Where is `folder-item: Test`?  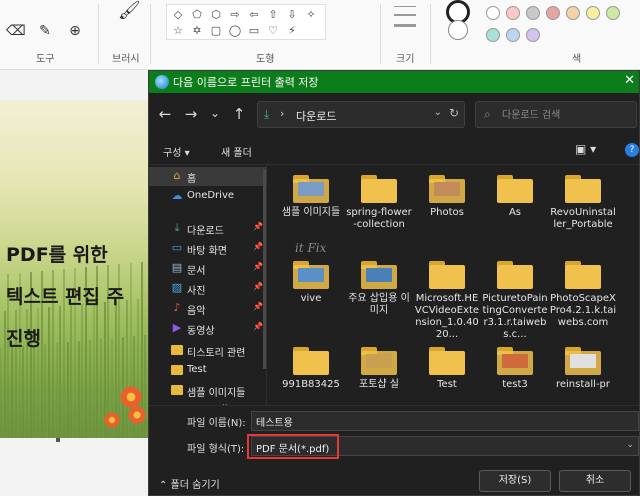 folder-item: Test is located at coordinates (447, 372).